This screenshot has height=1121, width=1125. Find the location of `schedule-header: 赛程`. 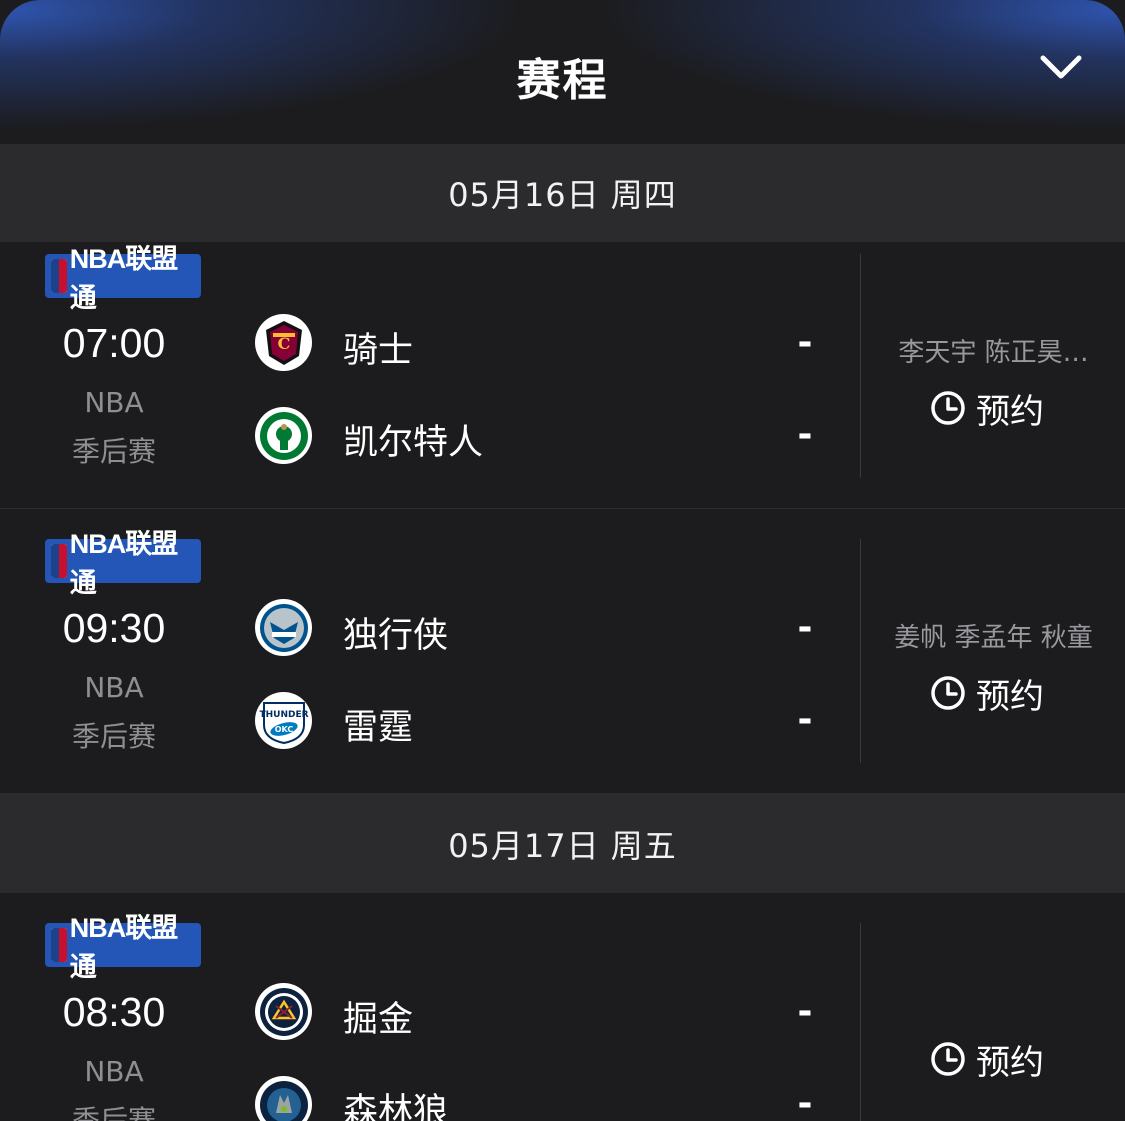

schedule-header: 赛程 is located at coordinates (562, 72).